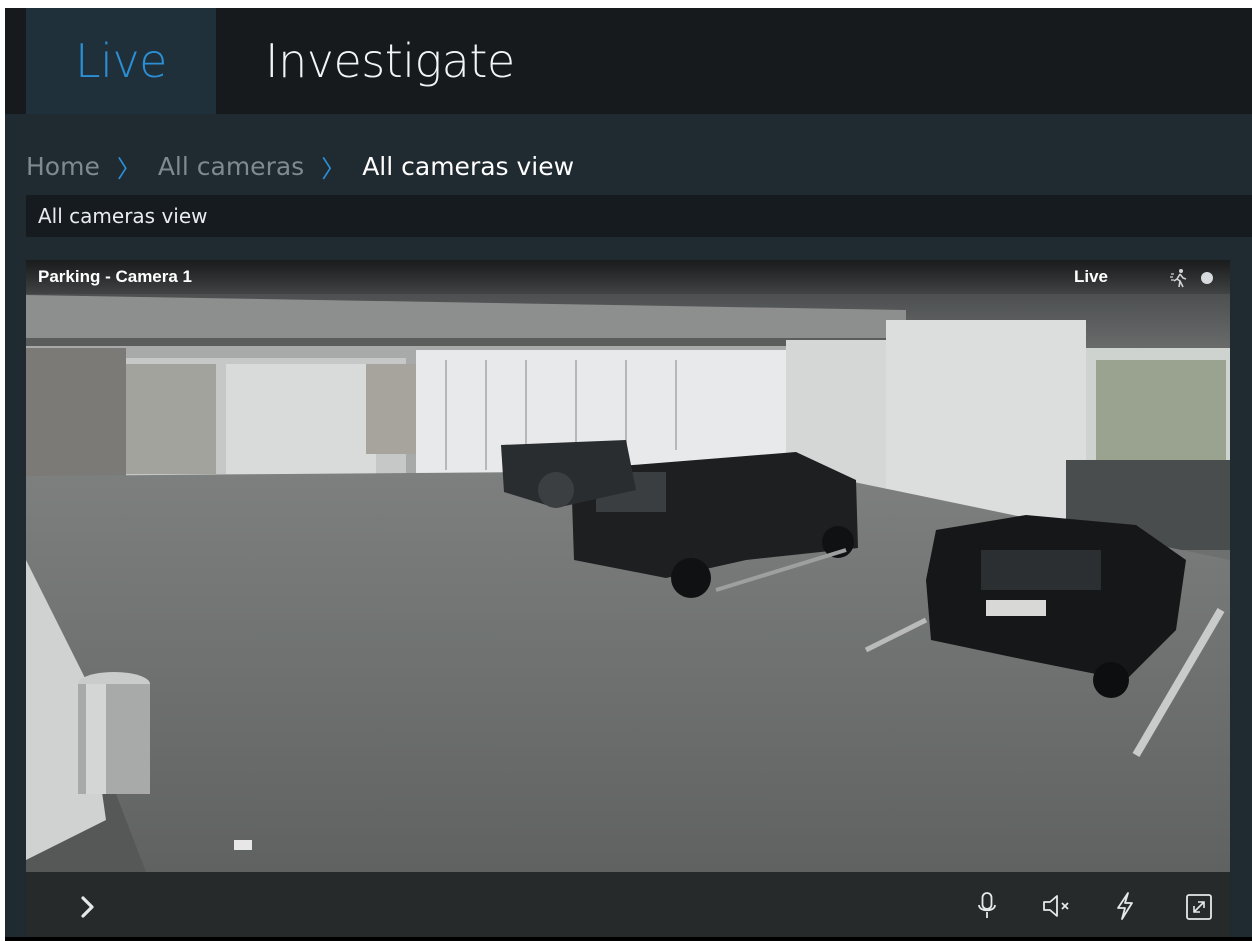 The width and height of the screenshot is (1252, 941). What do you see at coordinates (1207, 278) in the screenshot?
I see `recording-indicator-icon` at bounding box center [1207, 278].